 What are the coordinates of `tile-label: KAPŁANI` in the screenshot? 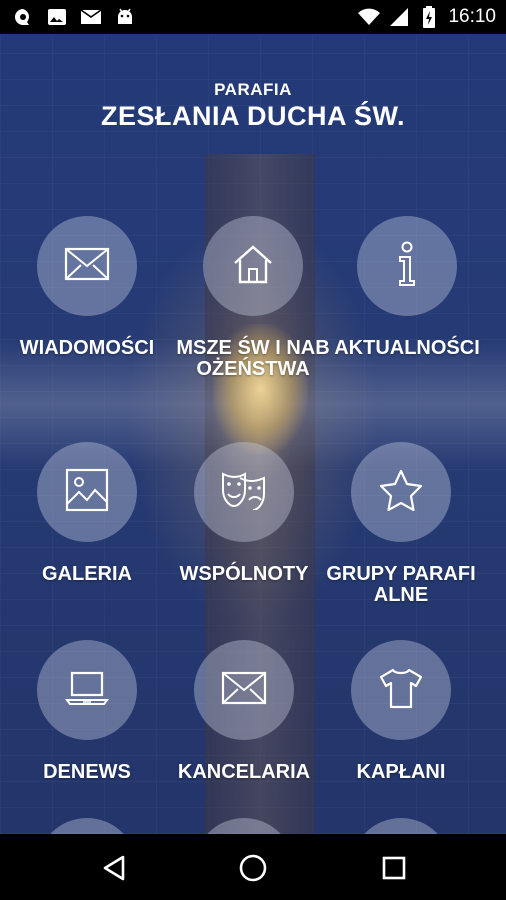 It's located at (401, 772).